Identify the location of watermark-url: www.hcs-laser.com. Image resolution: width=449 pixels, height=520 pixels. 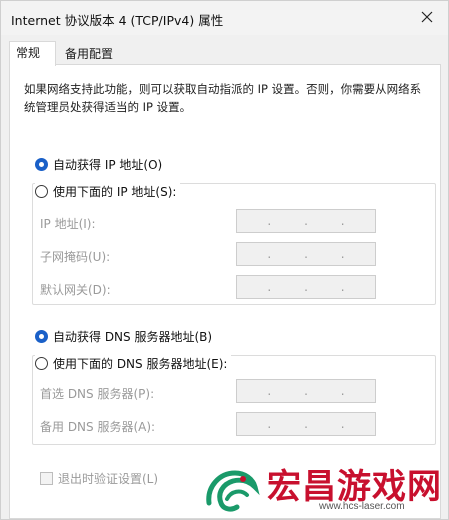
(362, 506).